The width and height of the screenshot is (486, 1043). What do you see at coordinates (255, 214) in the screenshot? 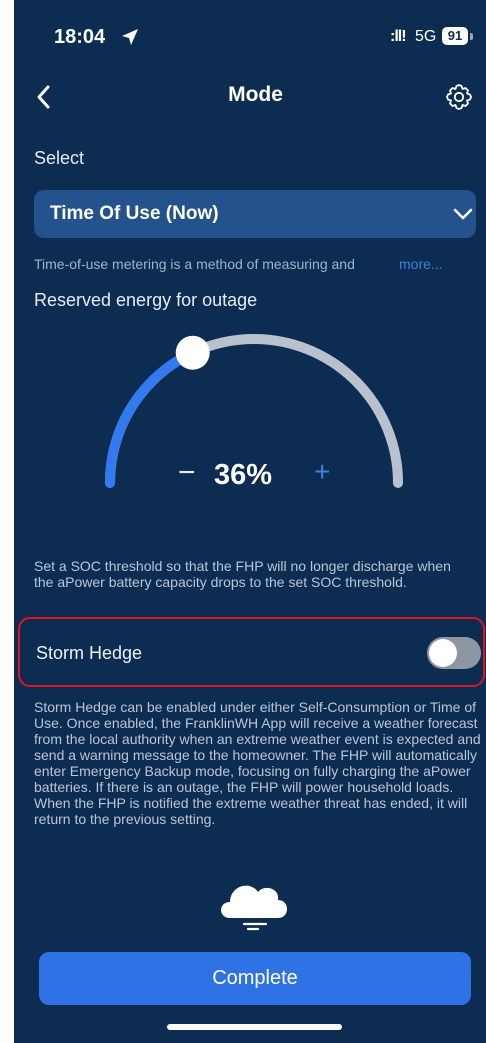
I see `mode-dropdown: Time Of Use (Now)` at bounding box center [255, 214].